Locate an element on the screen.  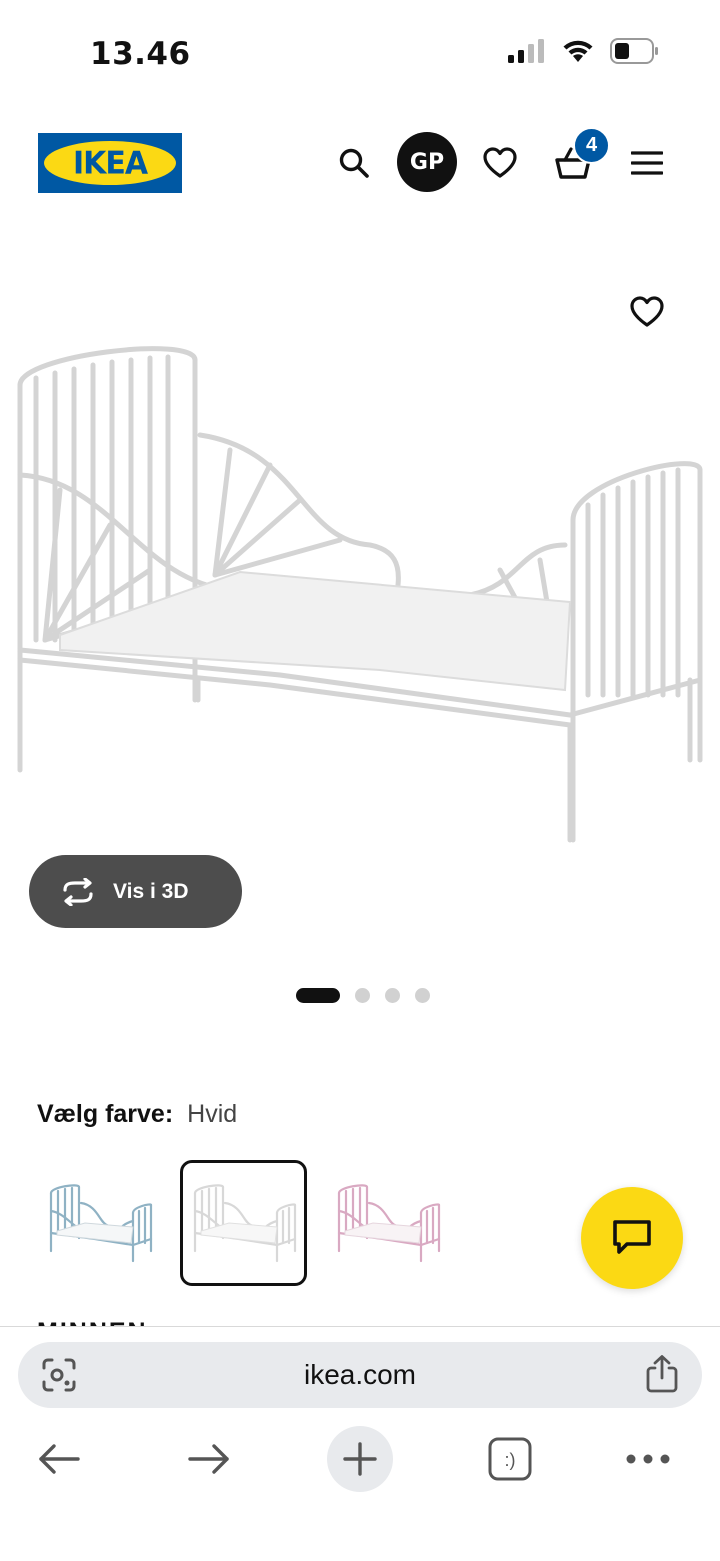
more-icon is located at coordinates (648, 1459).